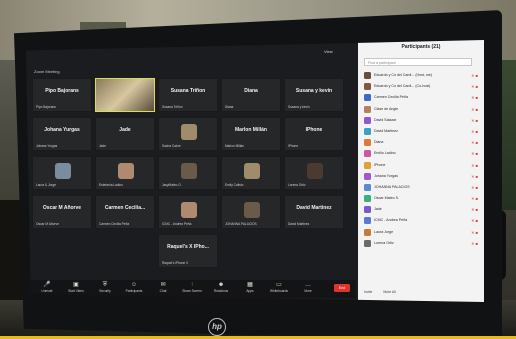  I want to click on toolbar-item: ▣ Start Video, so click(76, 287).